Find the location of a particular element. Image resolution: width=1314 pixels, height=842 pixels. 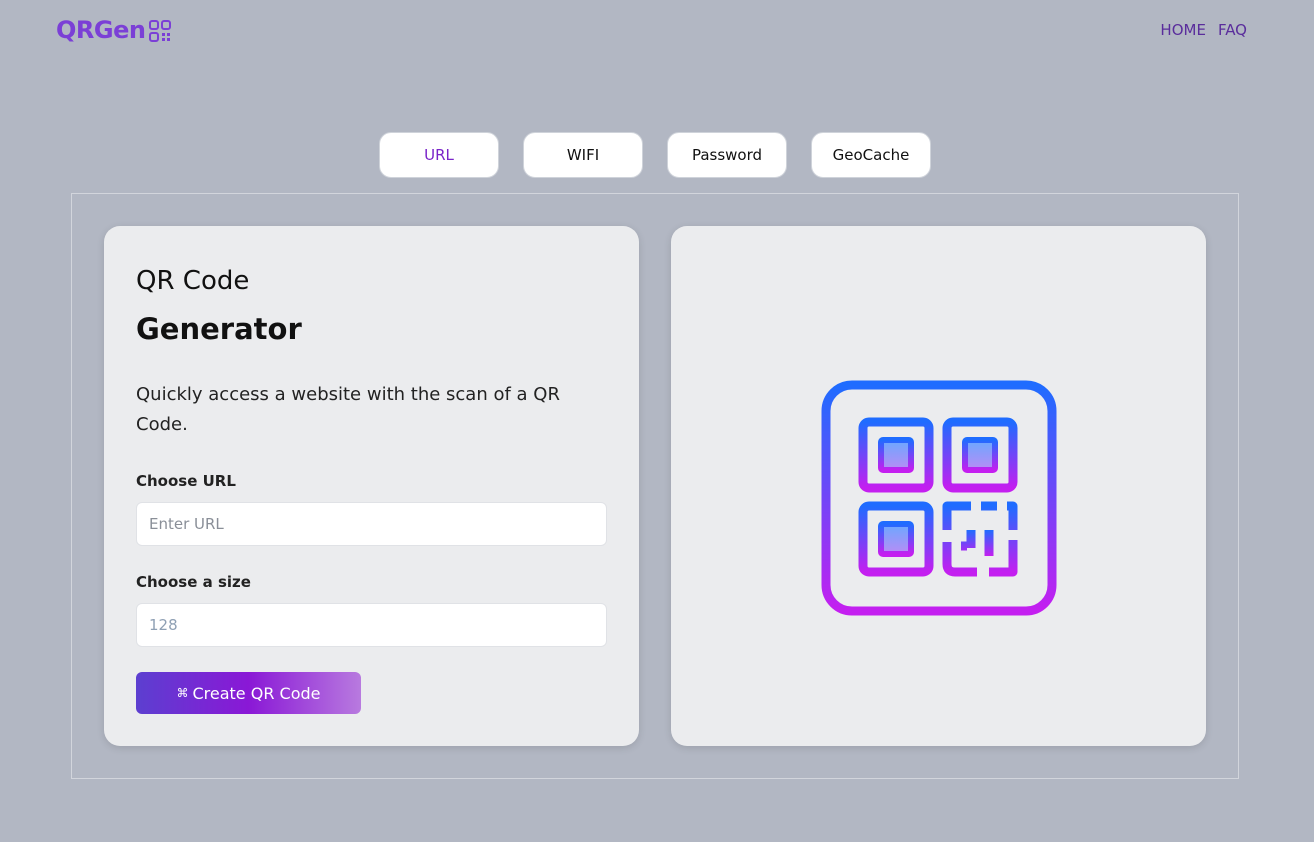

tab-wifi: WIFI is located at coordinates (583, 155).